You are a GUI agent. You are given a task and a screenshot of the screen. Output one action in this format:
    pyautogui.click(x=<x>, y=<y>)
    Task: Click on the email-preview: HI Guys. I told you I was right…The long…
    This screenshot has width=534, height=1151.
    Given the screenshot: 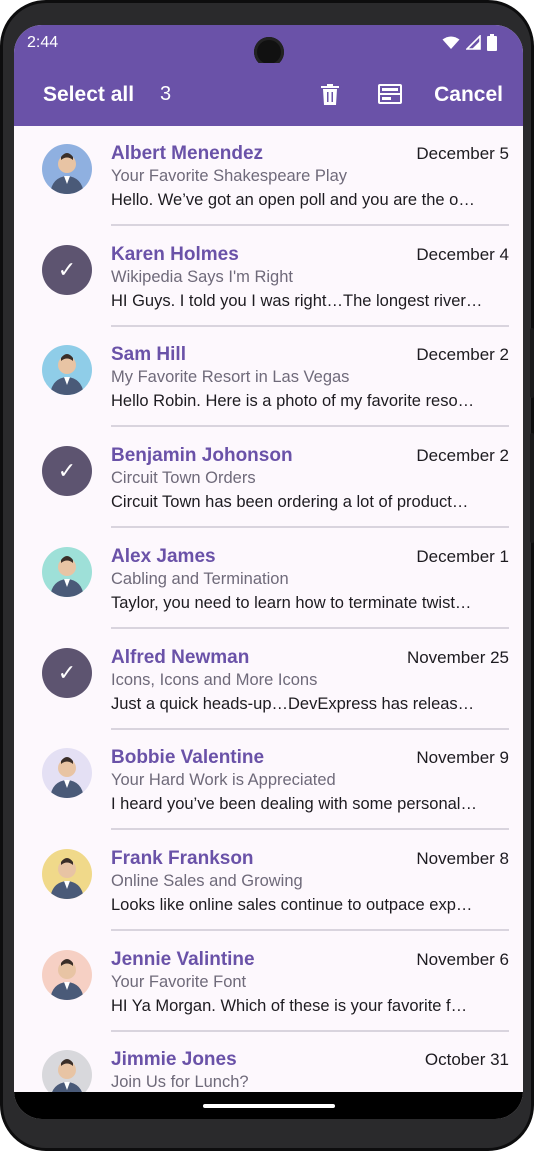 What is the action you would take?
    pyautogui.click(x=297, y=300)
    